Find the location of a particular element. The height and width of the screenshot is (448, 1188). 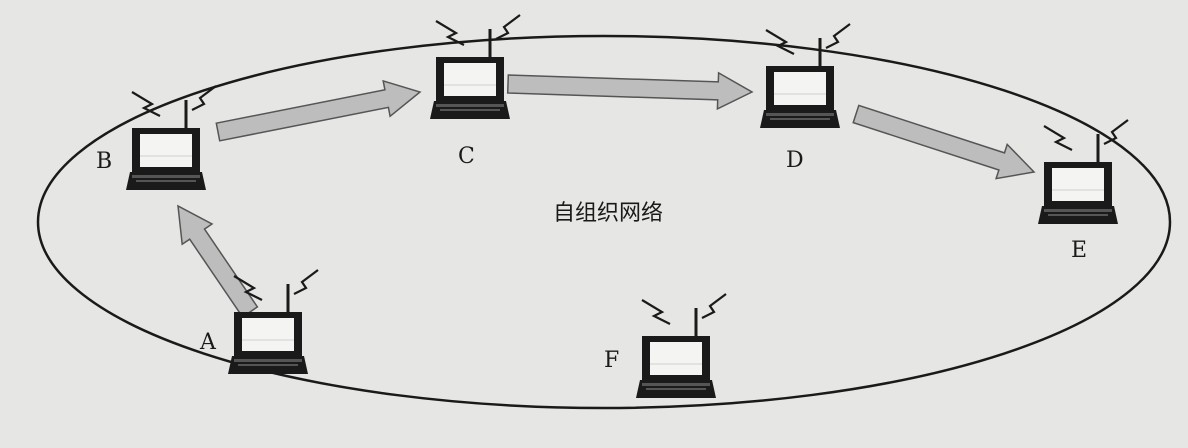

node-label-F: F is located at coordinates (611, 360).